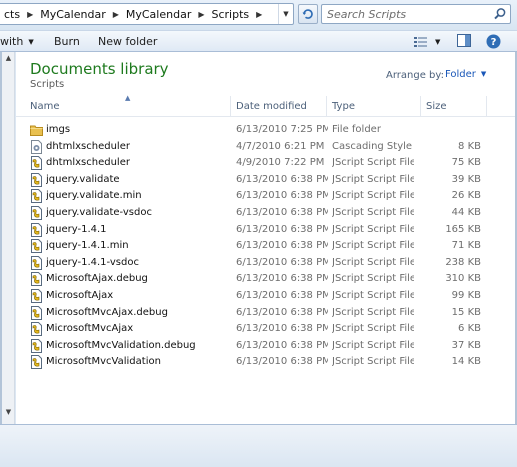 Image resolution: width=517 pixels, height=467 pixels. I want to click on arrange-by-dropdown: Folder ▼, so click(465, 74).